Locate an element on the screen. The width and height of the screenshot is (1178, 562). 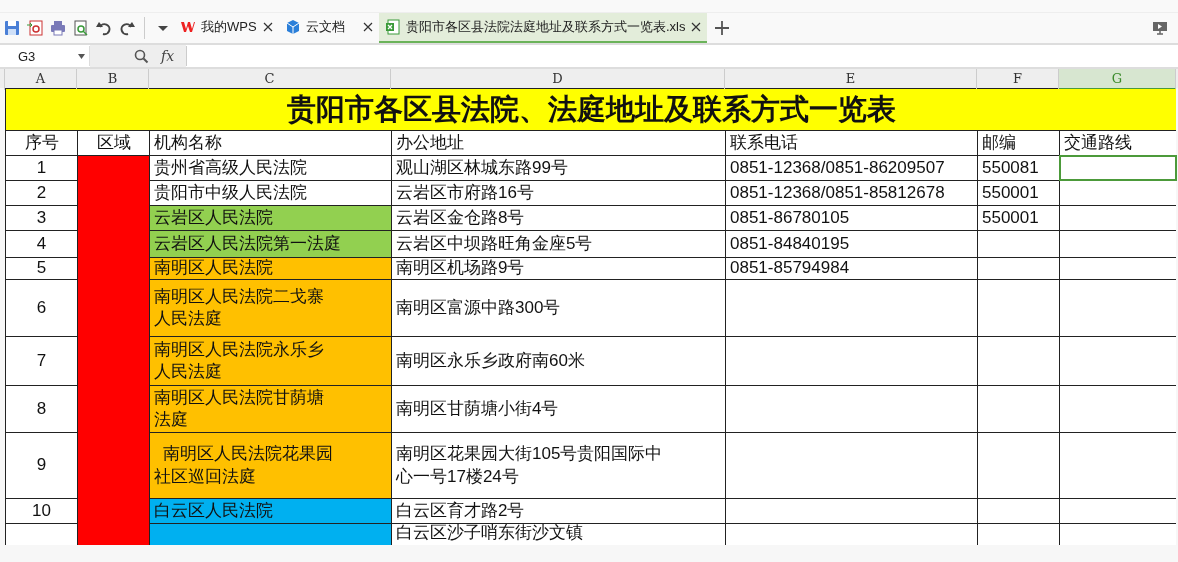
number-cell: 10 is located at coordinates (41, 511).